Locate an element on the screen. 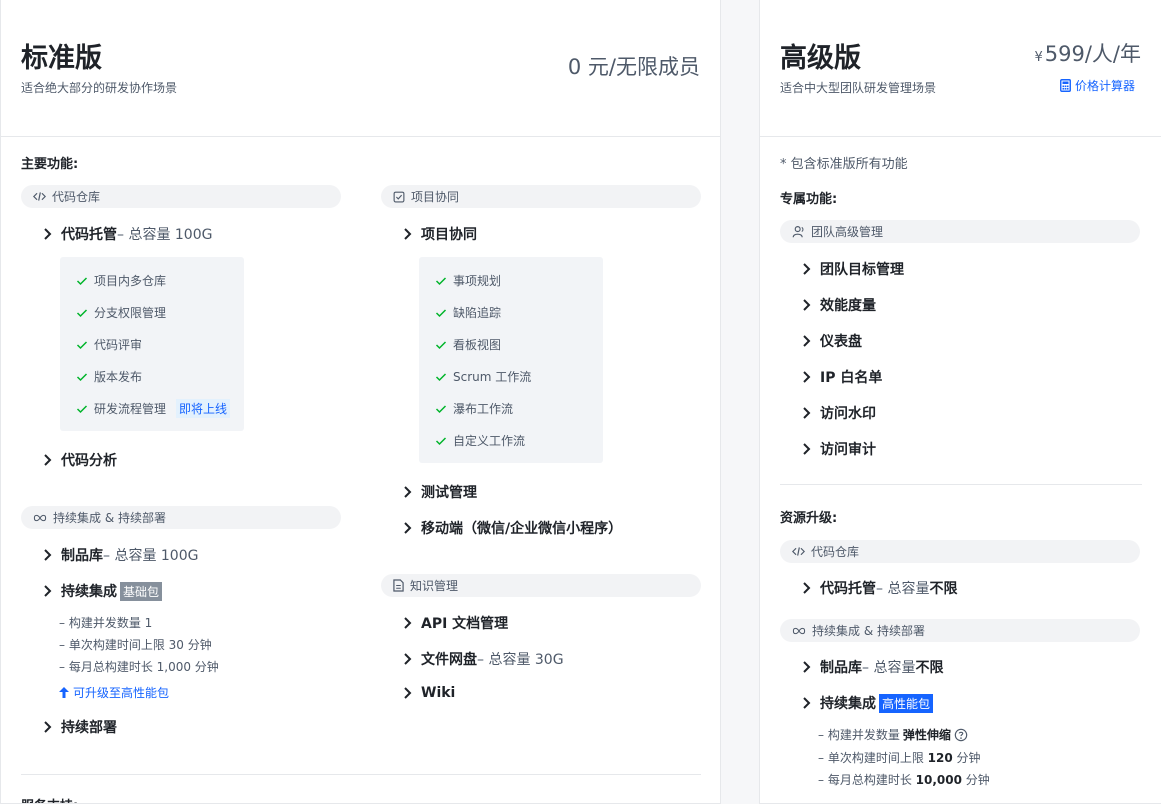 The height and width of the screenshot is (804, 1161). category-ci-cd: 持续集成 & 持续部署 is located at coordinates (181, 517).